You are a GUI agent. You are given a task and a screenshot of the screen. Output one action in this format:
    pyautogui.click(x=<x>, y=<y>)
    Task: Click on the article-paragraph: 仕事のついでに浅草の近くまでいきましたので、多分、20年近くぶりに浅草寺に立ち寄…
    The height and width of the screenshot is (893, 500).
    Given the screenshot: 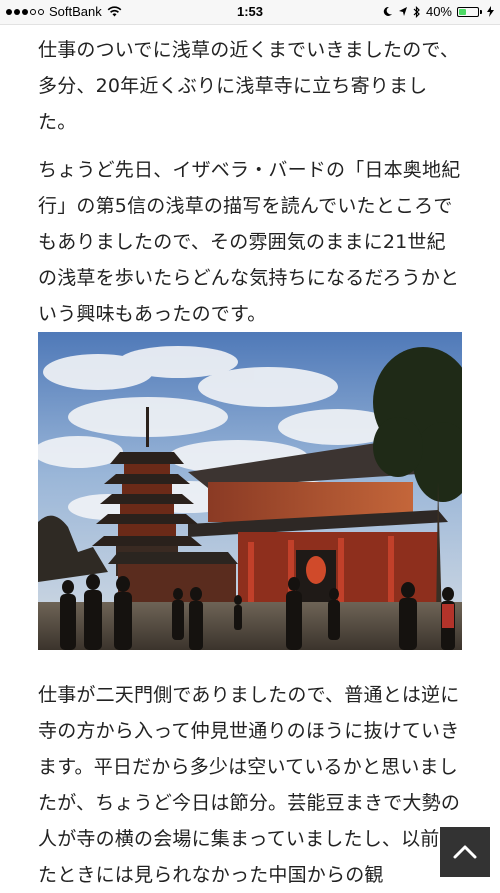 What is the action you would take?
    pyautogui.click(x=249, y=86)
    